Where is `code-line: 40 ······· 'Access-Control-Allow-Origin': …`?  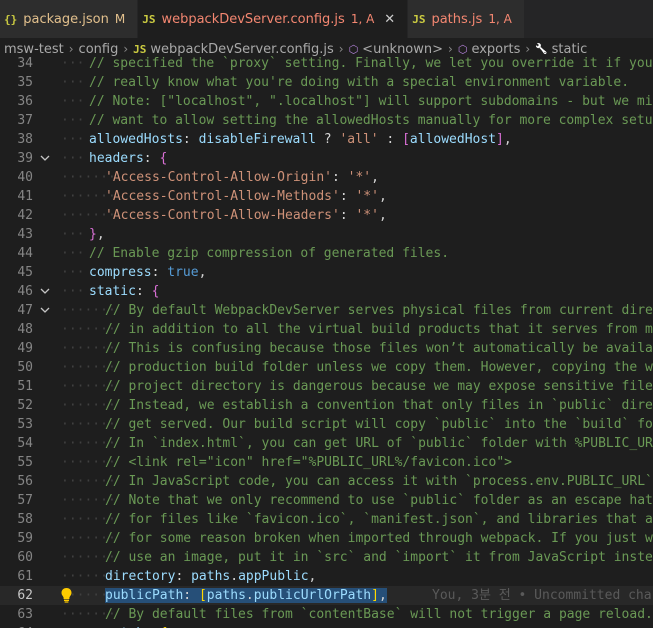 code-line: 40 ······· 'Access-Control-Allow-Origin': … is located at coordinates (326, 177).